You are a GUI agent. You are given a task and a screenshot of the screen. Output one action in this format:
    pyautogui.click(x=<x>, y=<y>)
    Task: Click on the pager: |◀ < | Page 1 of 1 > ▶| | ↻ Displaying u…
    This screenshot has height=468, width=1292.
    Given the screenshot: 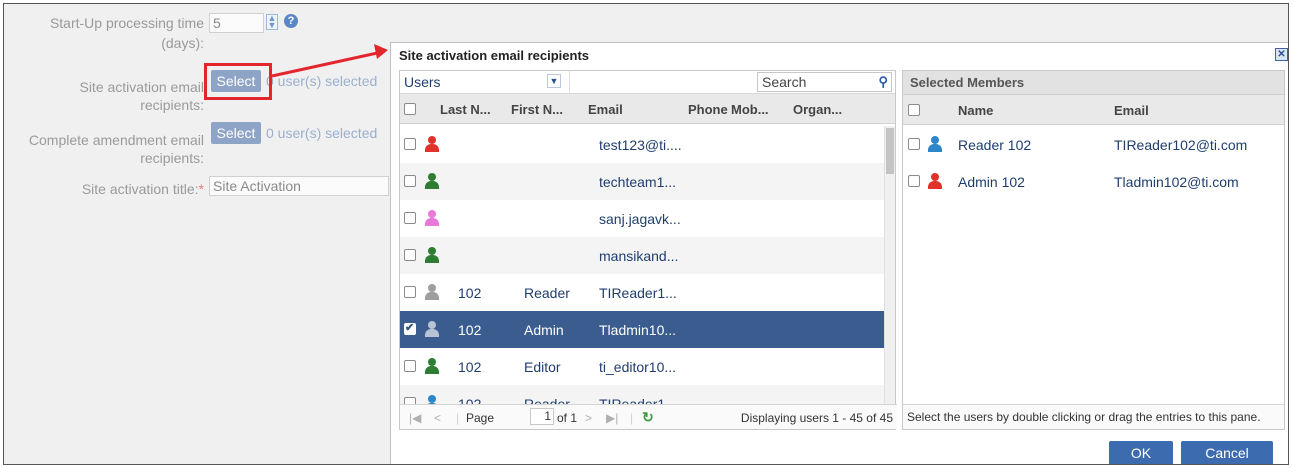 What is the action you would take?
    pyautogui.click(x=648, y=416)
    